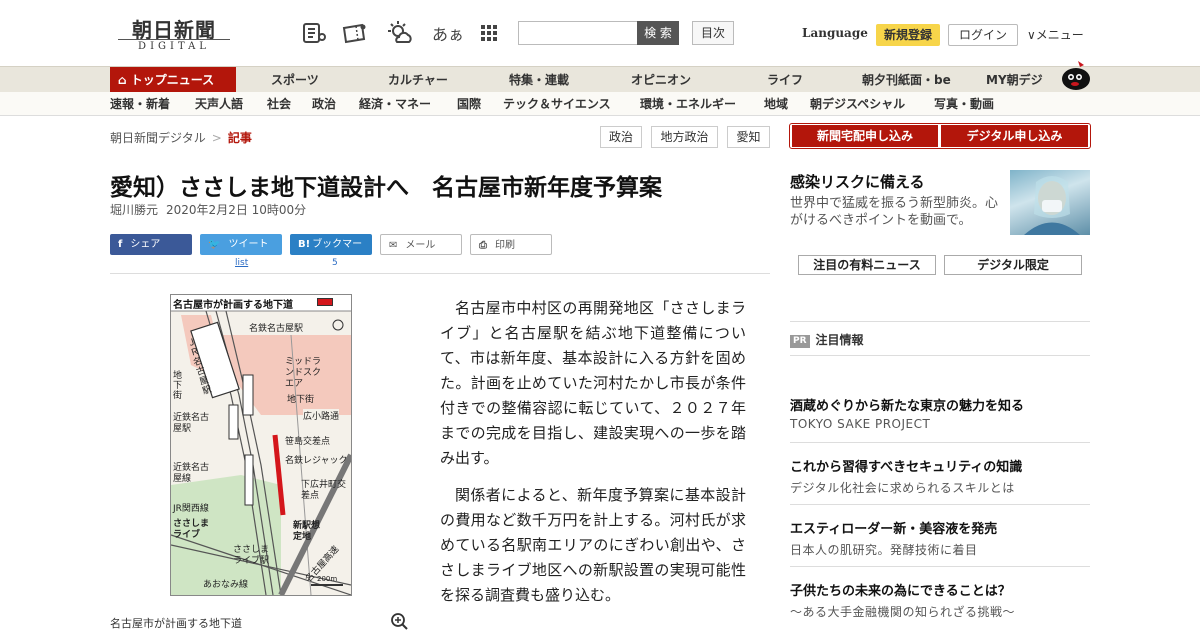 This screenshot has width=1200, height=630. What do you see at coordinates (983, 35) in the screenshot?
I see `login-button: ログイン` at bounding box center [983, 35].